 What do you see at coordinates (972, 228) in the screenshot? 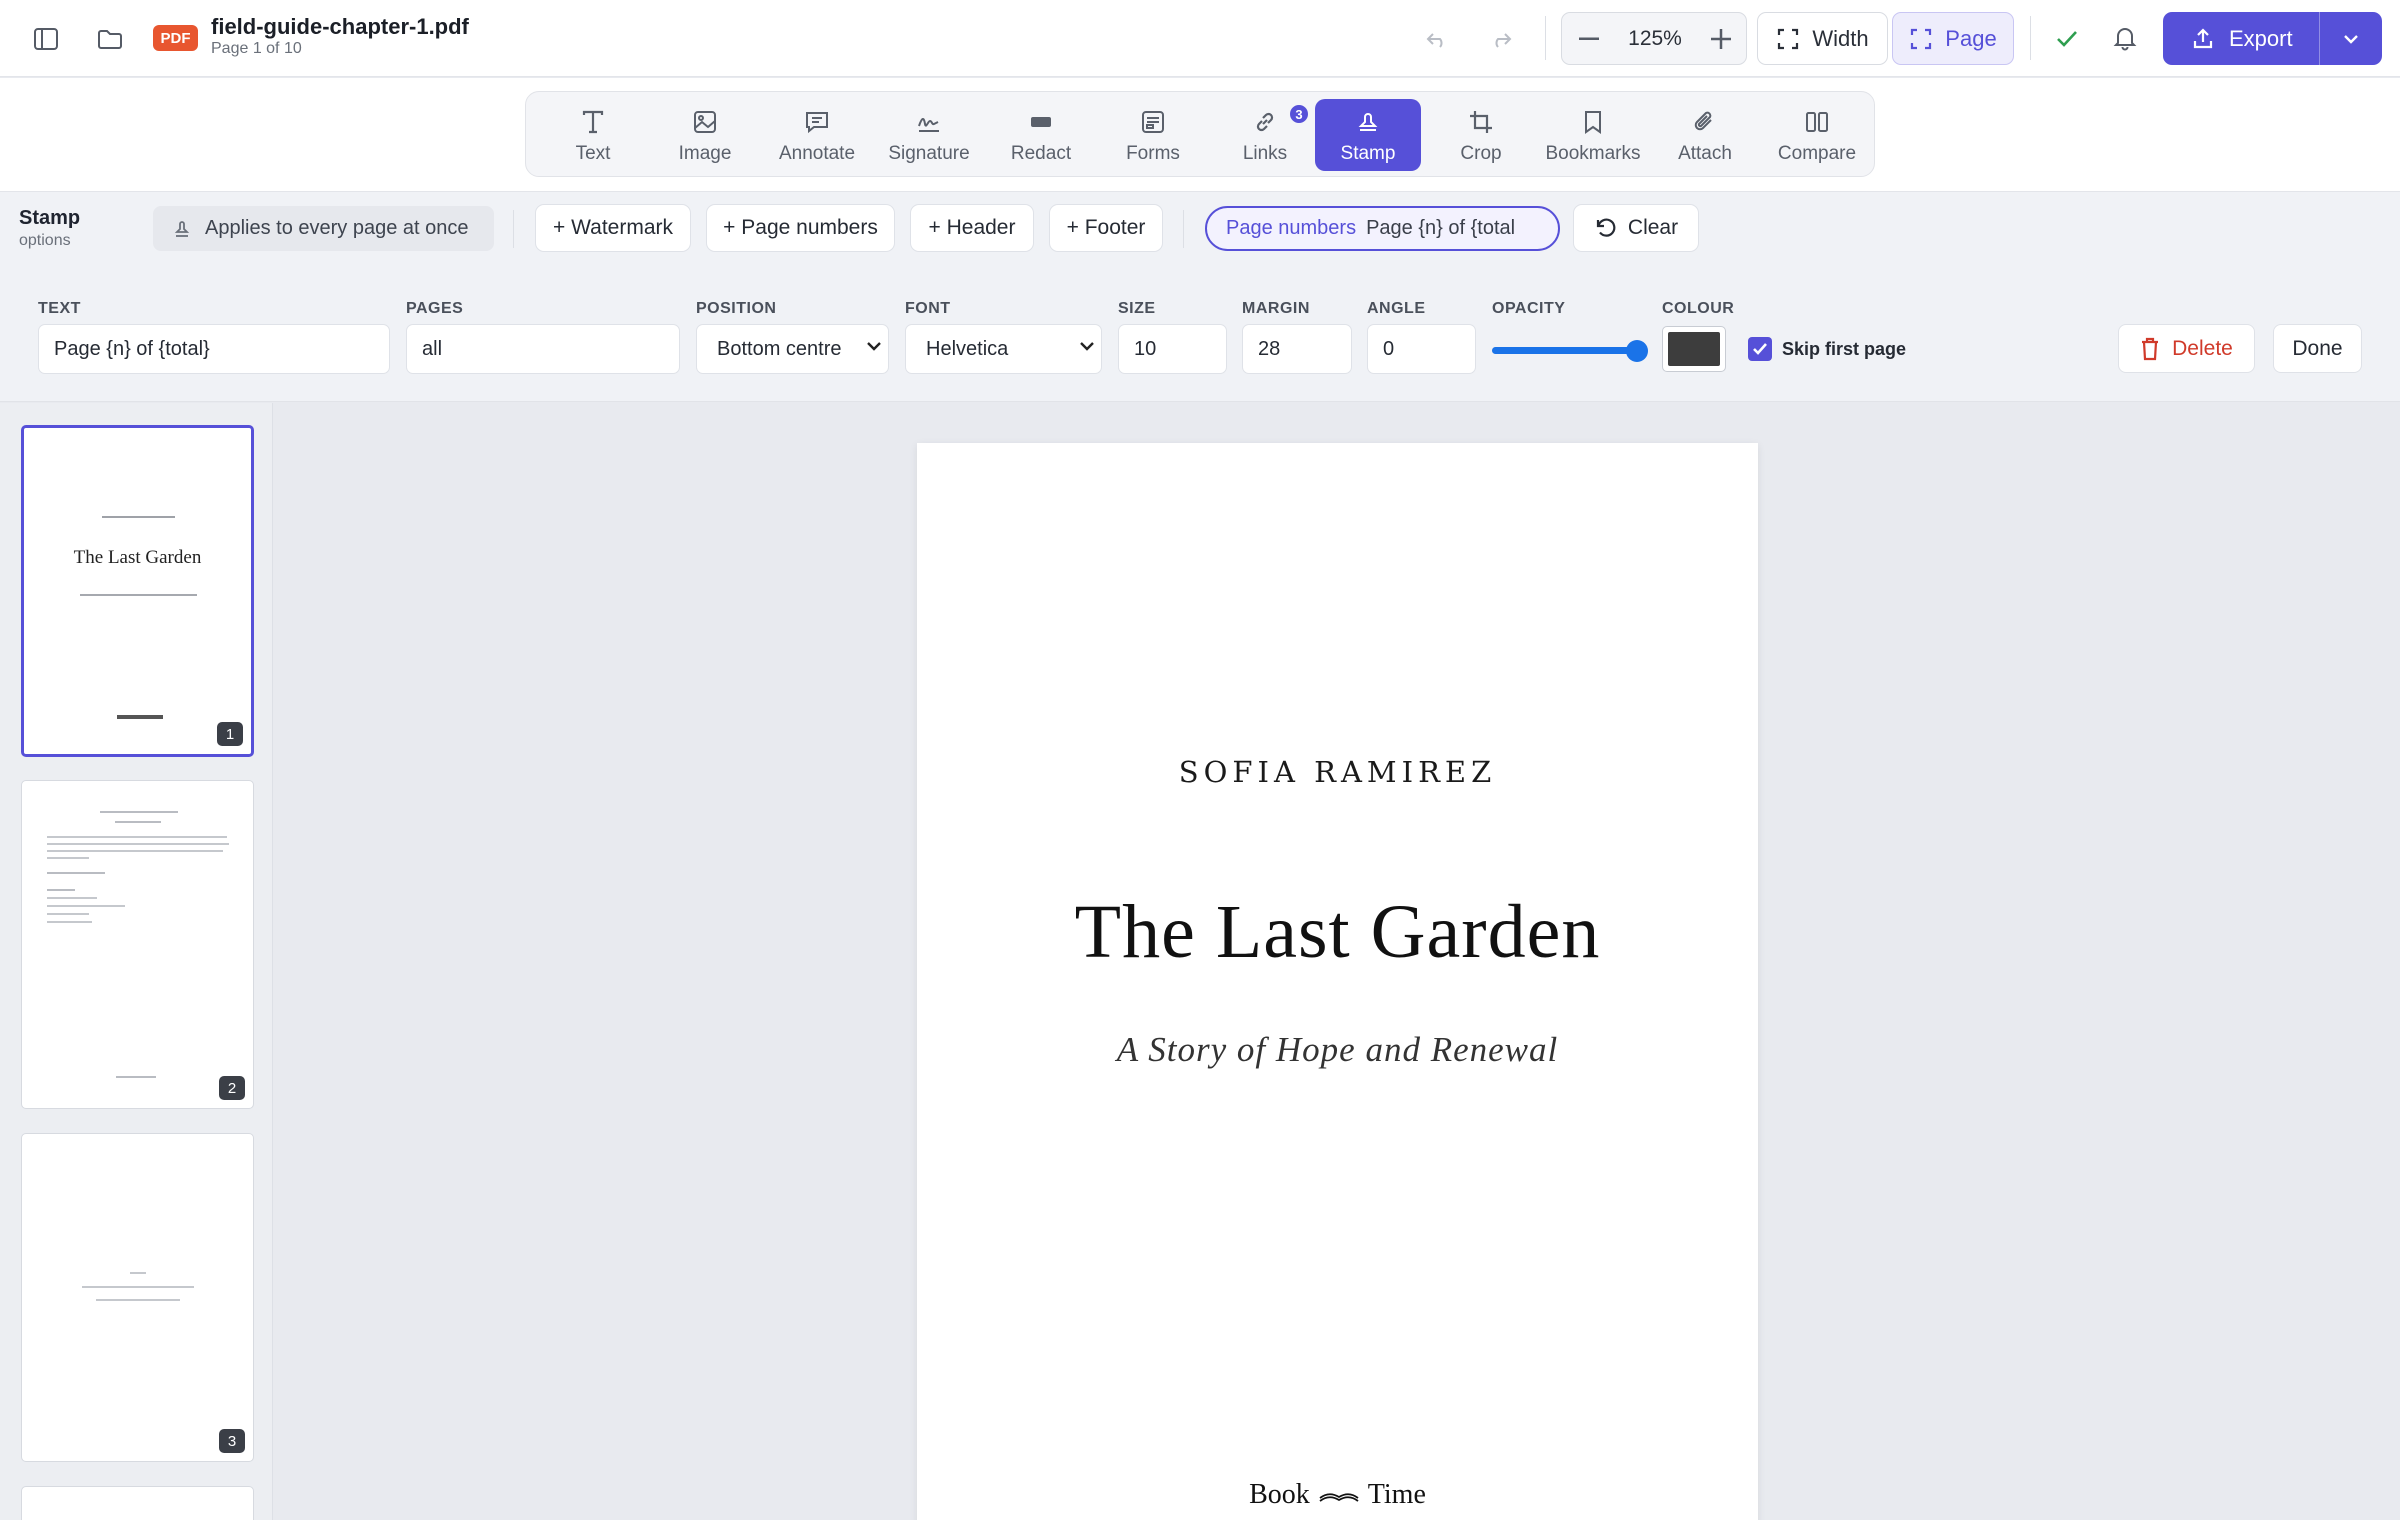
I see `add-header-button: + Header` at bounding box center [972, 228].